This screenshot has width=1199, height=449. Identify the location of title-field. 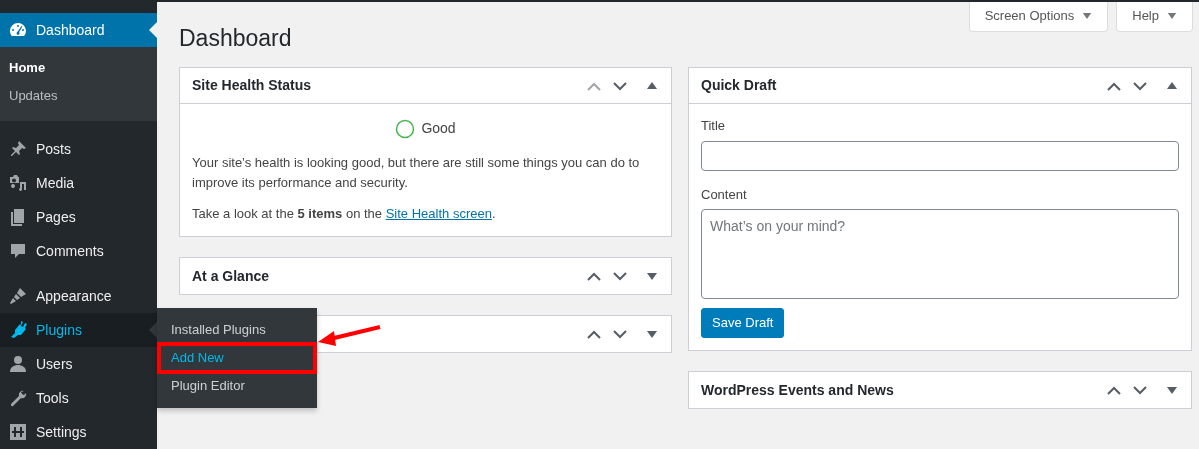
(940, 155).